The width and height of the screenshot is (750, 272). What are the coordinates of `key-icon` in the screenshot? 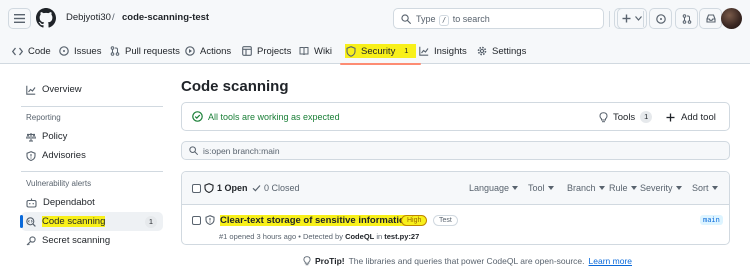 It's located at (31, 240).